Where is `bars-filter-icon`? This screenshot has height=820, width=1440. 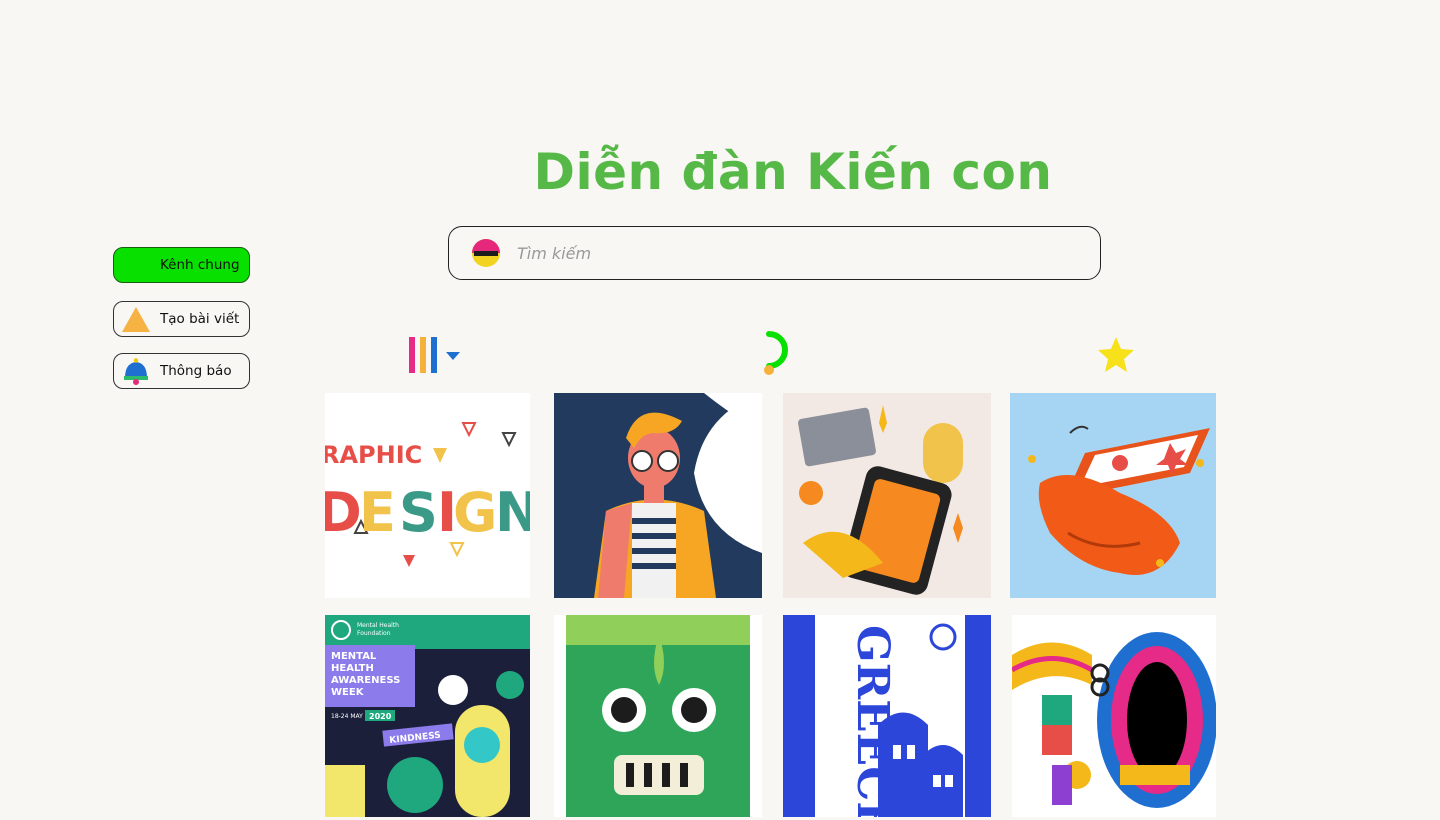 bars-filter-icon is located at coordinates (434, 355).